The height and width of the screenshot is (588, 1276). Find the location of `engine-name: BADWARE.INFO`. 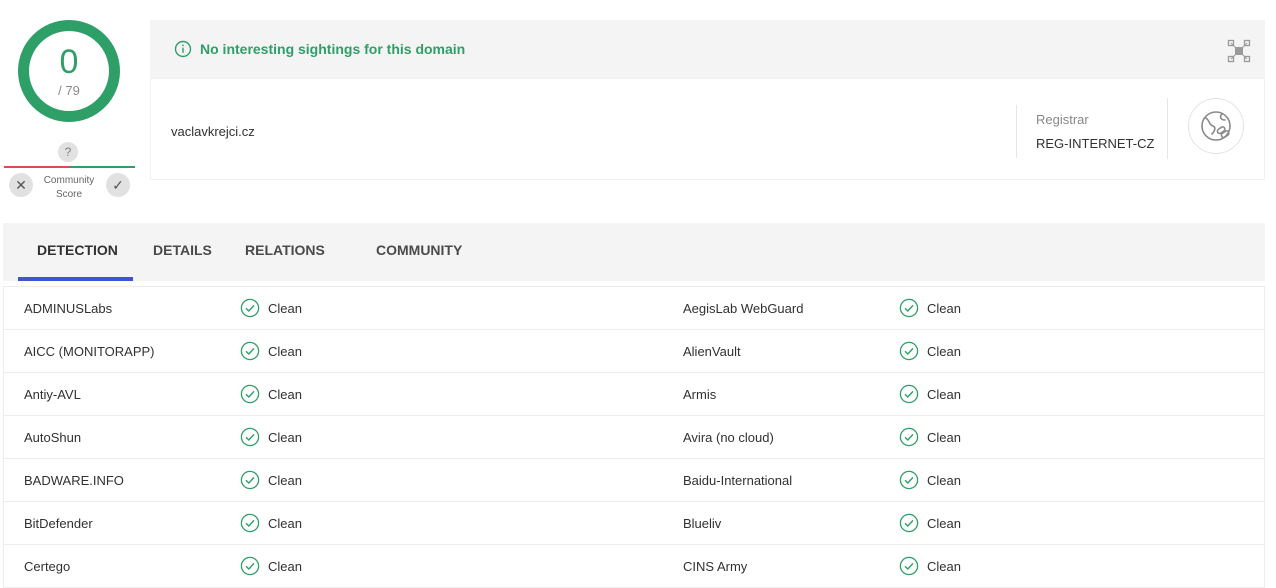

engine-name: BADWARE.INFO is located at coordinates (74, 480).